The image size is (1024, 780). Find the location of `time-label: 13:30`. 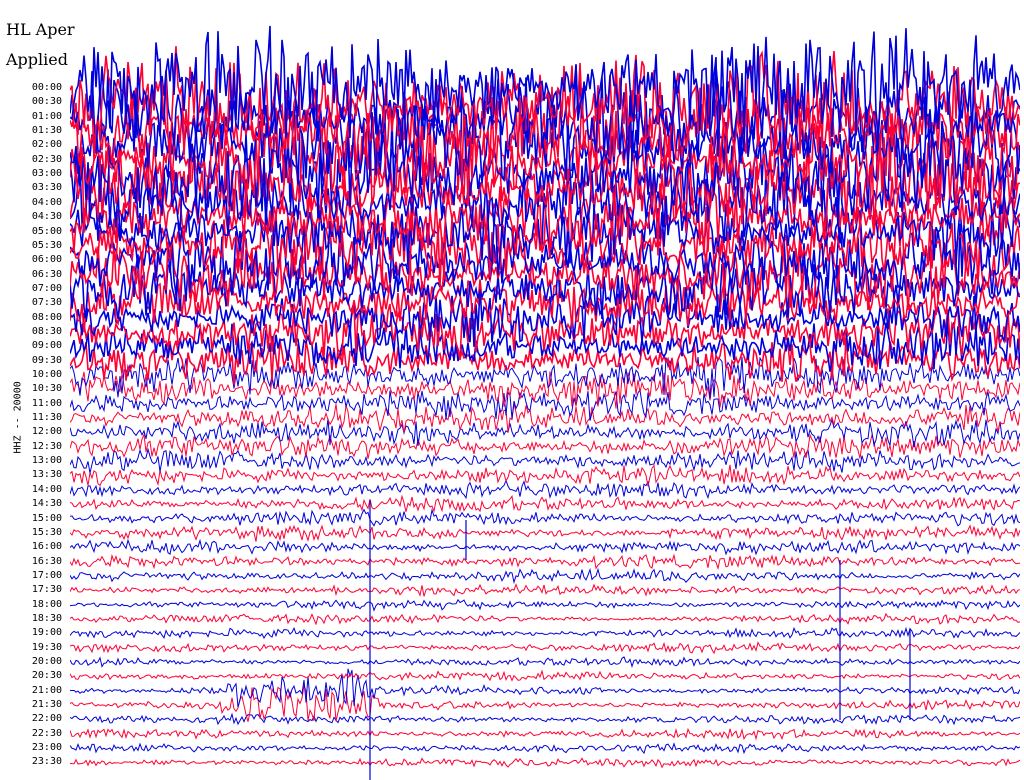

time-label: 13:30 is located at coordinates (46, 475).